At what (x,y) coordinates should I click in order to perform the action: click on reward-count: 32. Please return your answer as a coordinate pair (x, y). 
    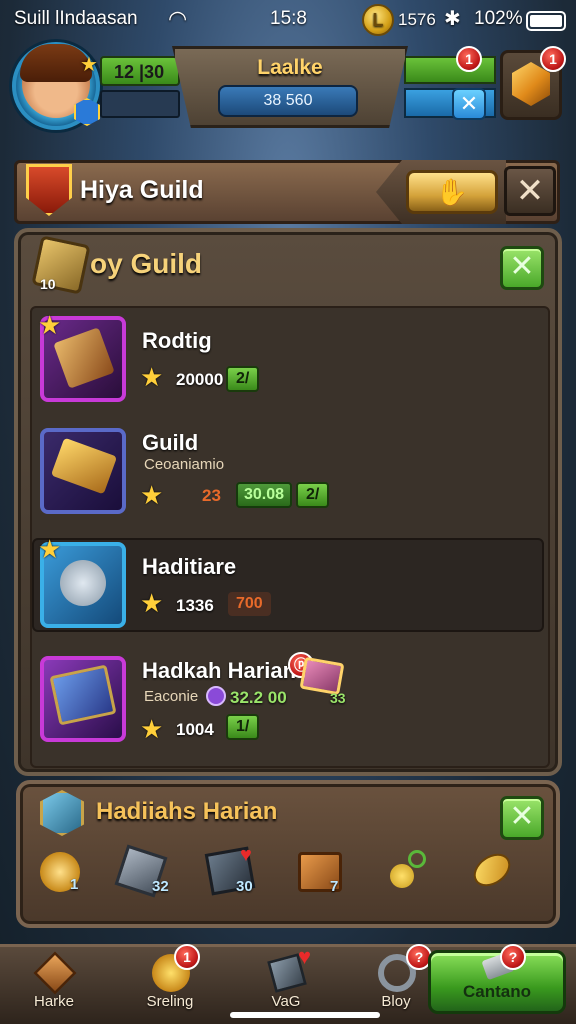
    Looking at the image, I should click on (160, 886).